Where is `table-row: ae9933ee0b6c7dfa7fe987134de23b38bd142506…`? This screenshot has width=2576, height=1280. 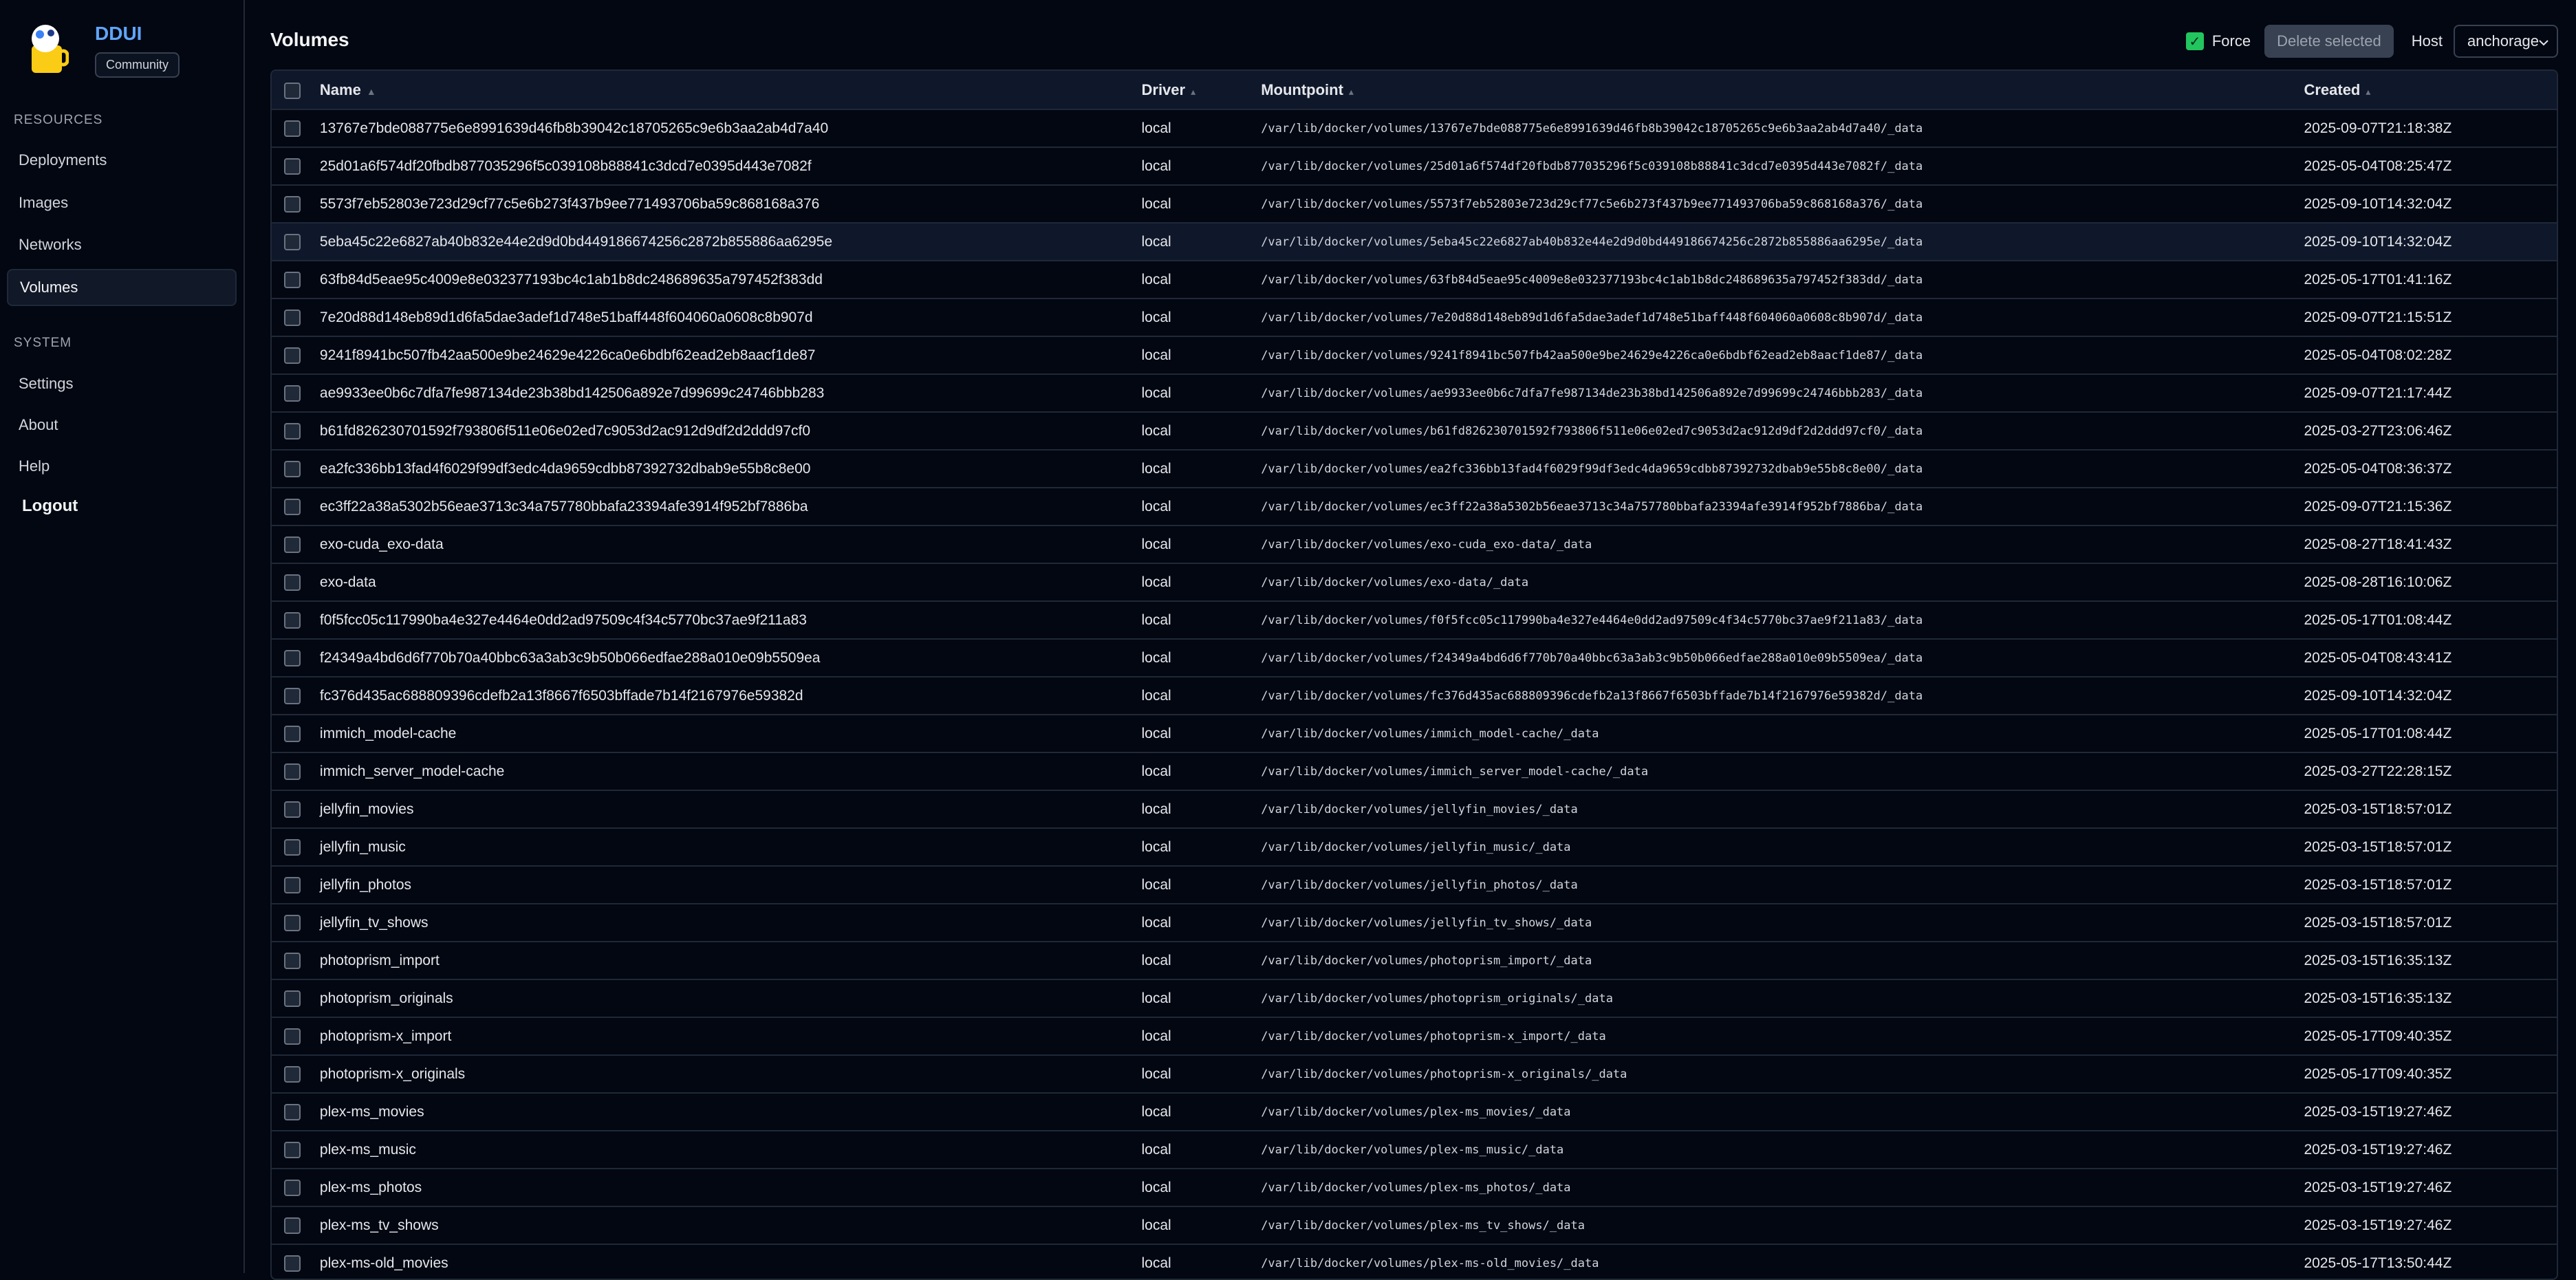 table-row: ae9933ee0b6c7dfa7fe987134de23b38bd142506… is located at coordinates (1414, 393).